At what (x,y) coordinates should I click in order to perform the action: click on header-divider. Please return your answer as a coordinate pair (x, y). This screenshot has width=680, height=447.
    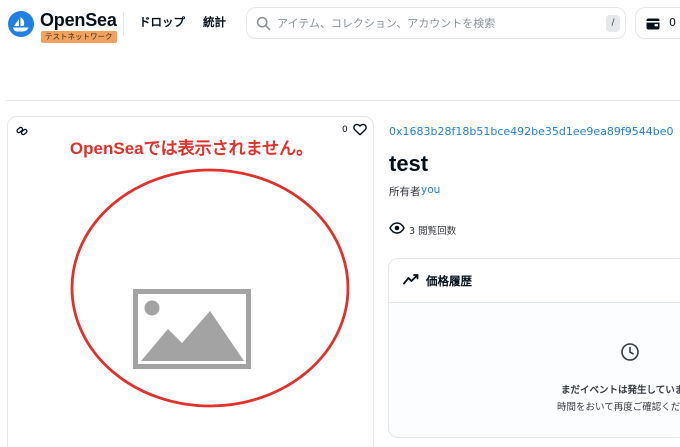
    Looking at the image, I should click on (123, 24).